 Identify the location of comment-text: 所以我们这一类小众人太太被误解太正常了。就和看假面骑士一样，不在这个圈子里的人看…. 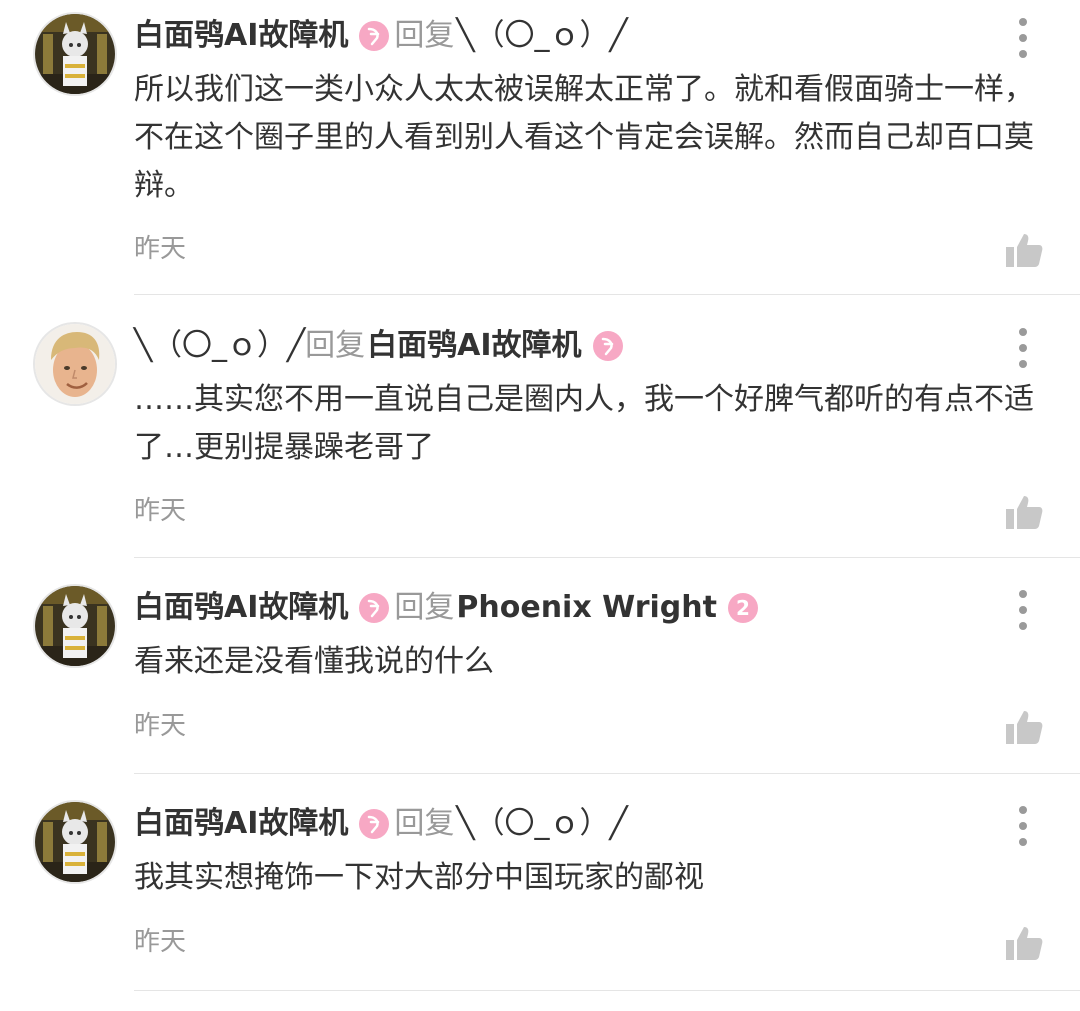
(584, 137).